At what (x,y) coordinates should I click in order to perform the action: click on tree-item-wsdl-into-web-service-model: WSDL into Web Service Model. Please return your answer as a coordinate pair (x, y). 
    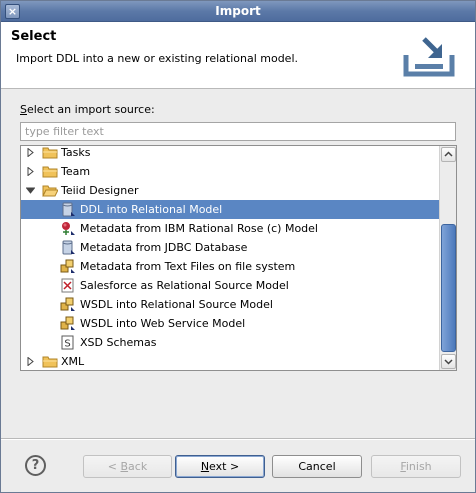
    Looking at the image, I should click on (230, 323).